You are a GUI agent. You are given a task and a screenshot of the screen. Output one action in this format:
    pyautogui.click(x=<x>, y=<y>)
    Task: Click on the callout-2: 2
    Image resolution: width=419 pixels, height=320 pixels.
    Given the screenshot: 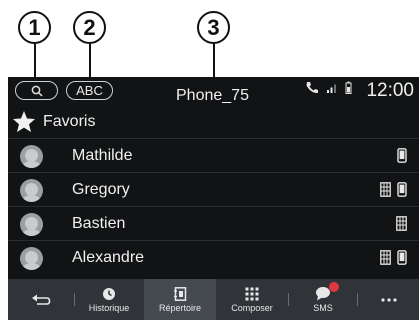 What is the action you would take?
    pyautogui.click(x=89, y=27)
    